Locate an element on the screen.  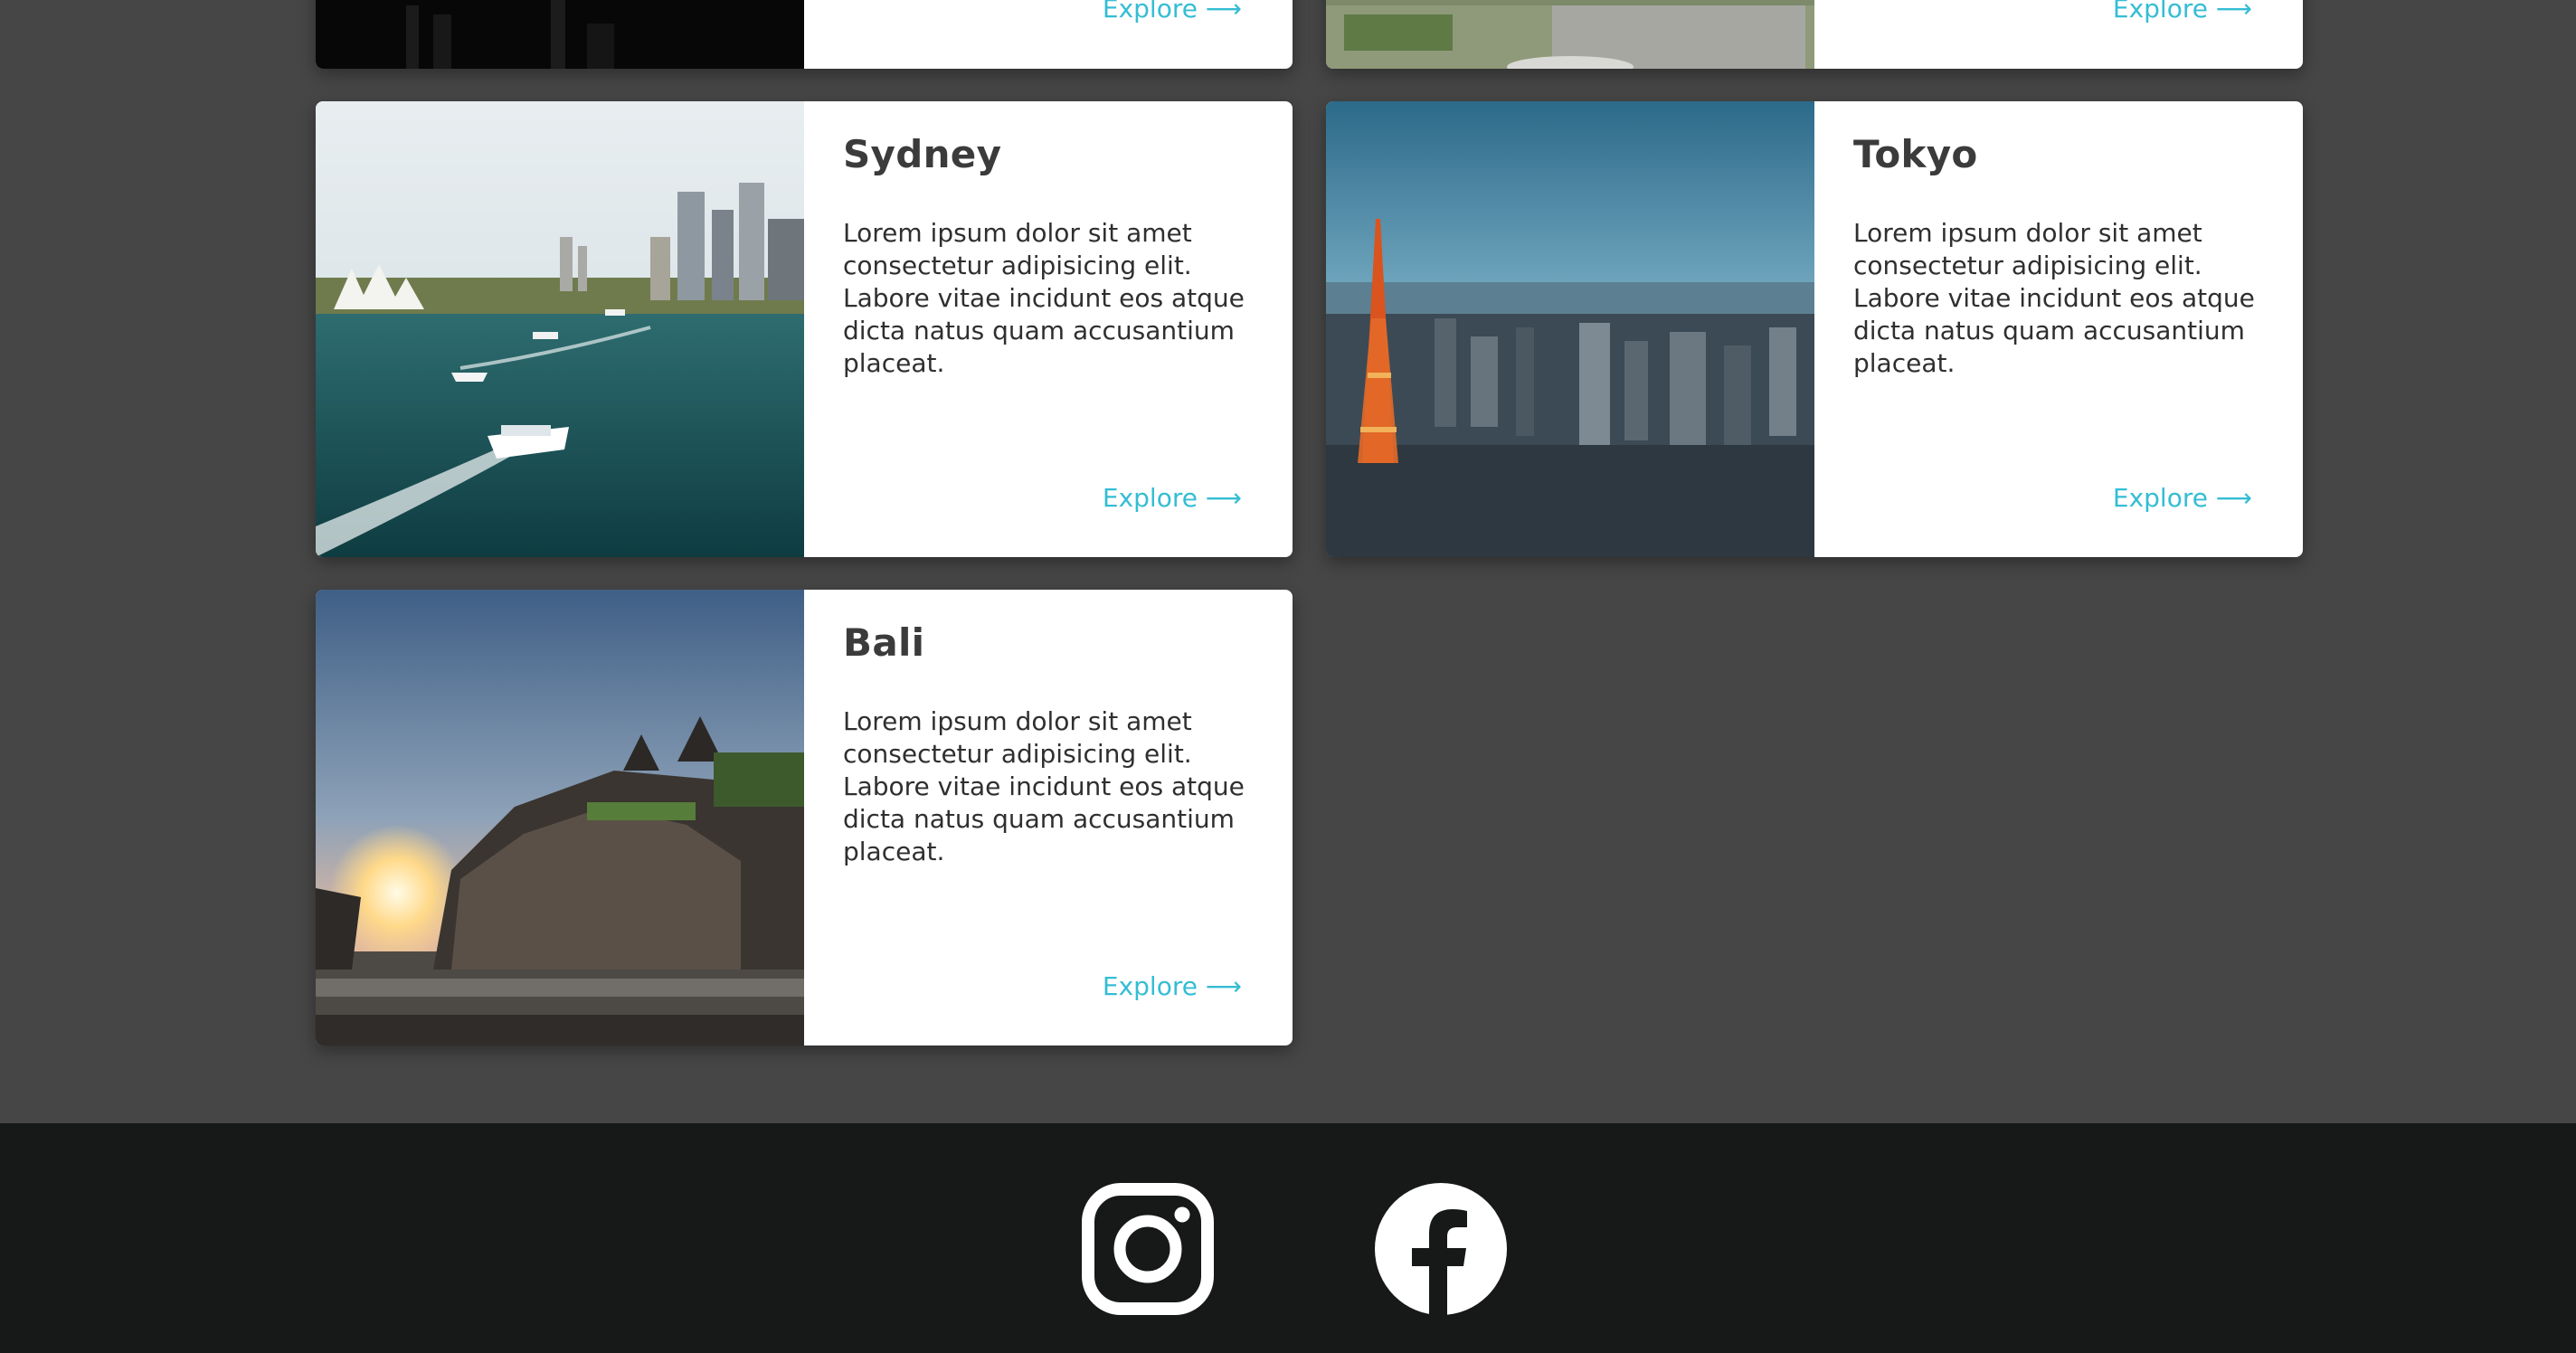
instagram-icon is located at coordinates (1148, 1249).